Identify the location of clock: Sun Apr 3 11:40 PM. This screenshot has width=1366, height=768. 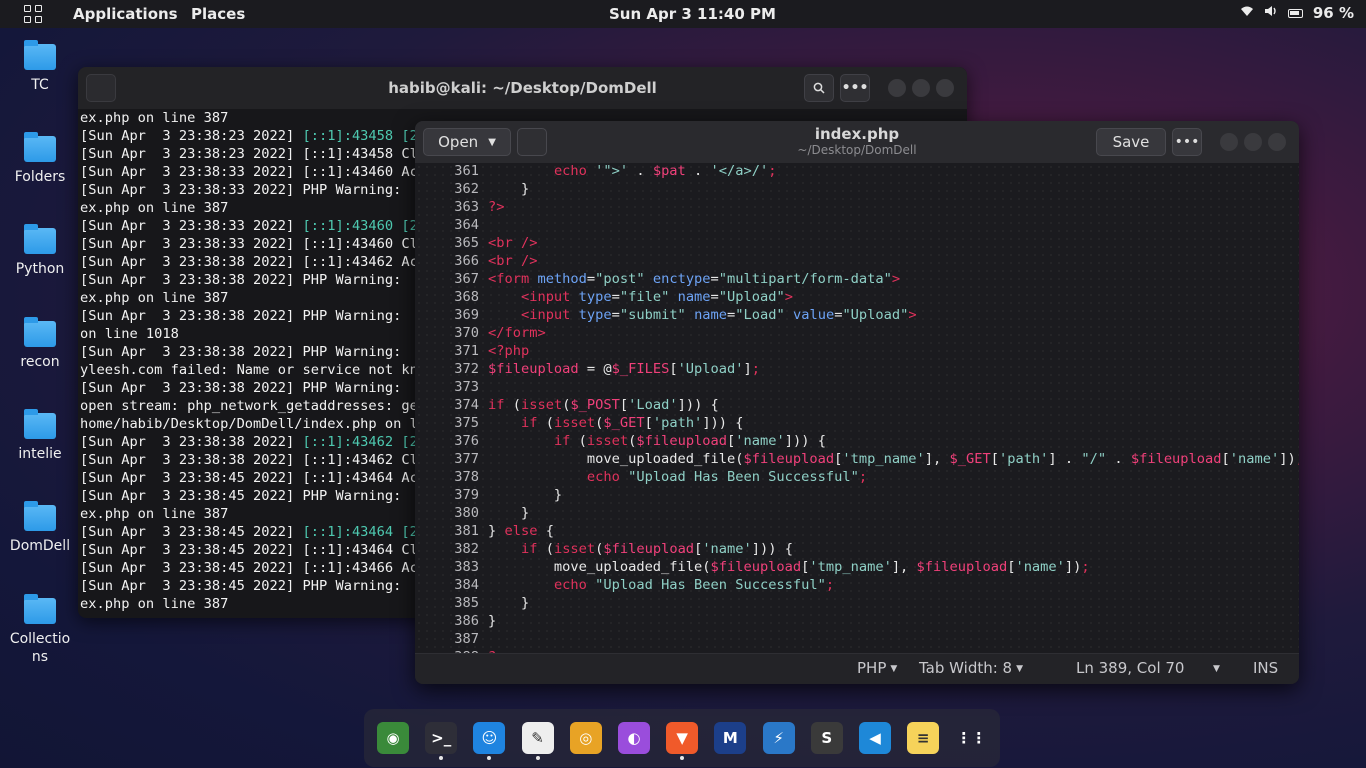
(692, 14).